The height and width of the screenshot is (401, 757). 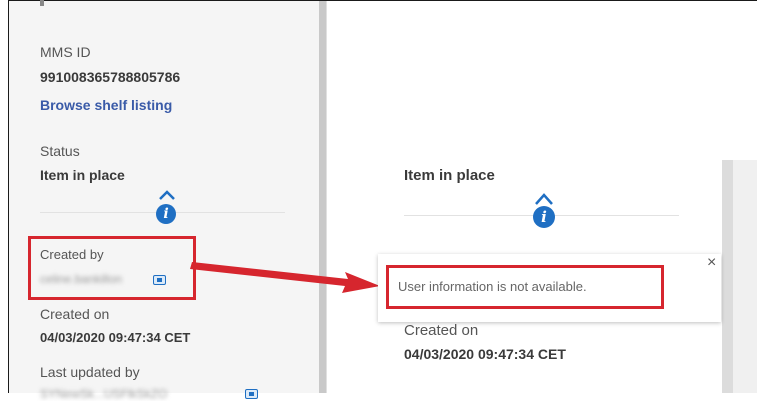 I want to click on last-updated-by-value: SYNewSk...USFlkSkZO, so click(x=104, y=394).